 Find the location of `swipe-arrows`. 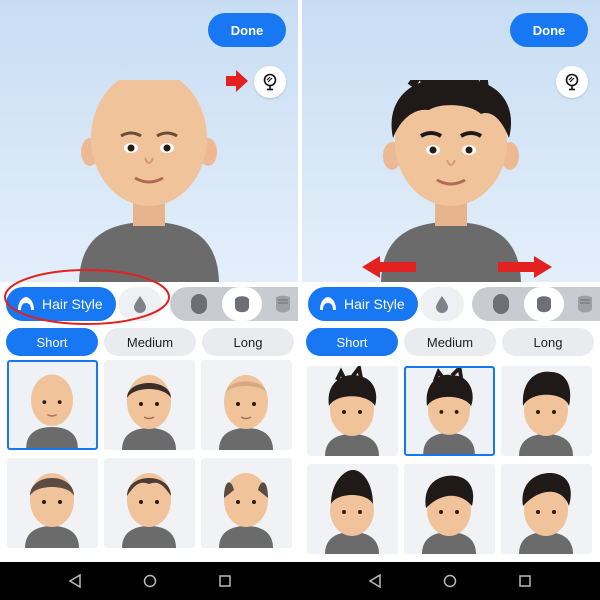

swipe-arrows is located at coordinates (457, 267).